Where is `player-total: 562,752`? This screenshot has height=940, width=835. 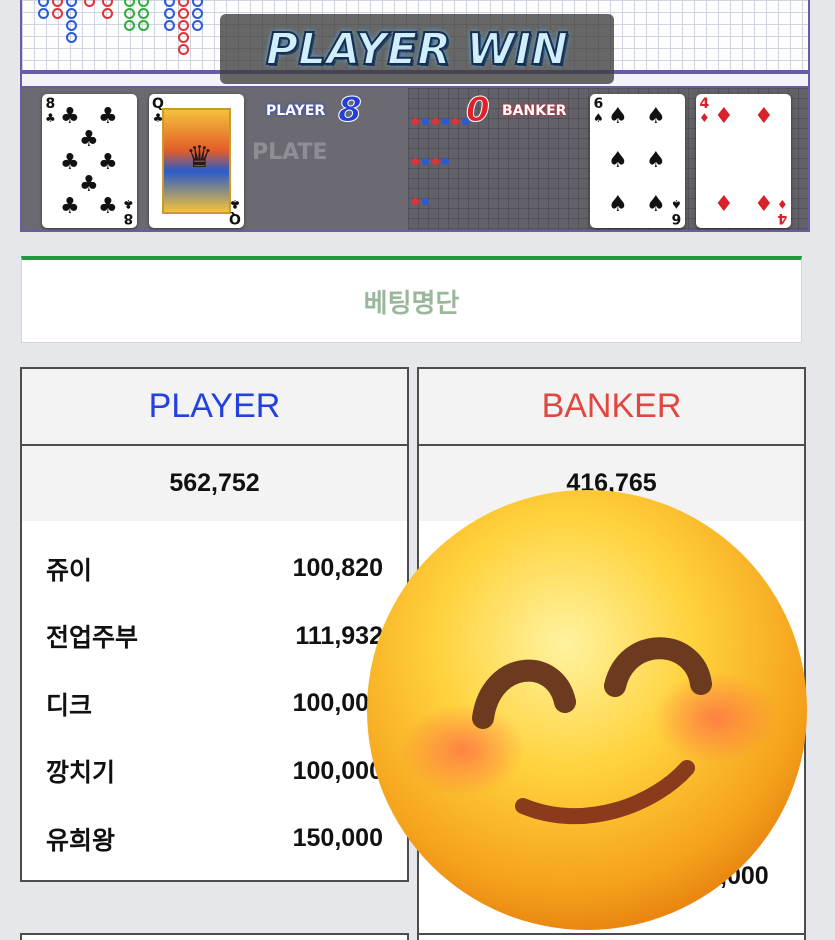
player-total: 562,752 is located at coordinates (214, 483).